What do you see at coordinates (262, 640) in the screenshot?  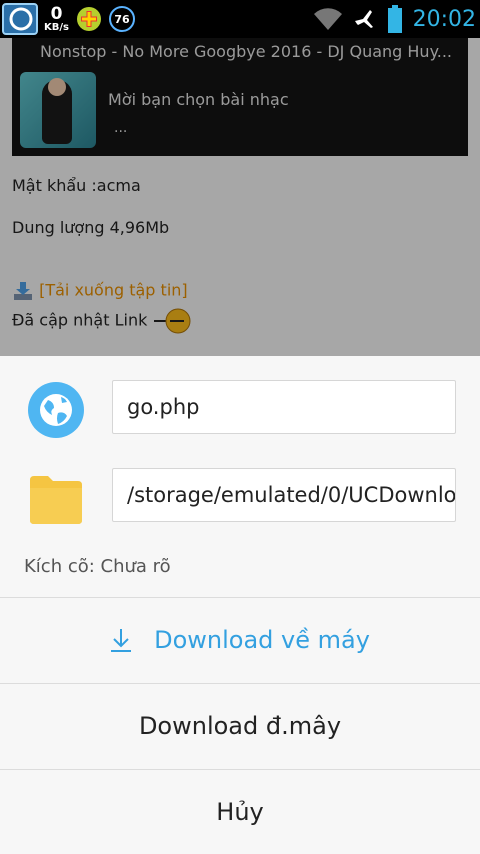 I see `download-to-device-label: Download về máy` at bounding box center [262, 640].